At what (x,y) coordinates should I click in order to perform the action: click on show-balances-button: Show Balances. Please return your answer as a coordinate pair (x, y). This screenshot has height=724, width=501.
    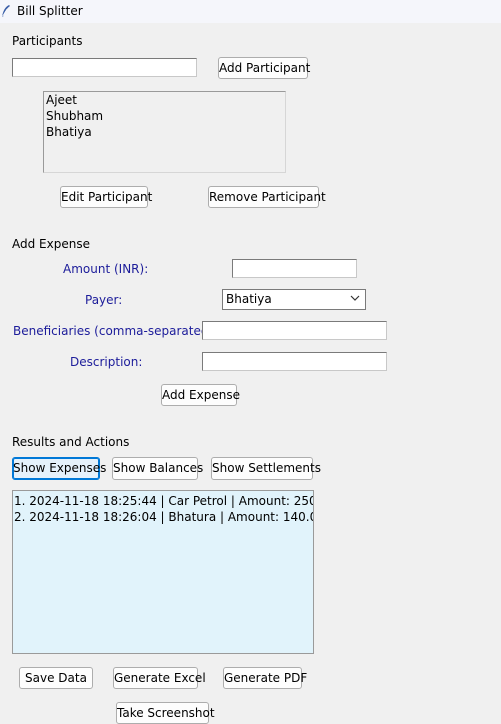
    Looking at the image, I should click on (157, 468).